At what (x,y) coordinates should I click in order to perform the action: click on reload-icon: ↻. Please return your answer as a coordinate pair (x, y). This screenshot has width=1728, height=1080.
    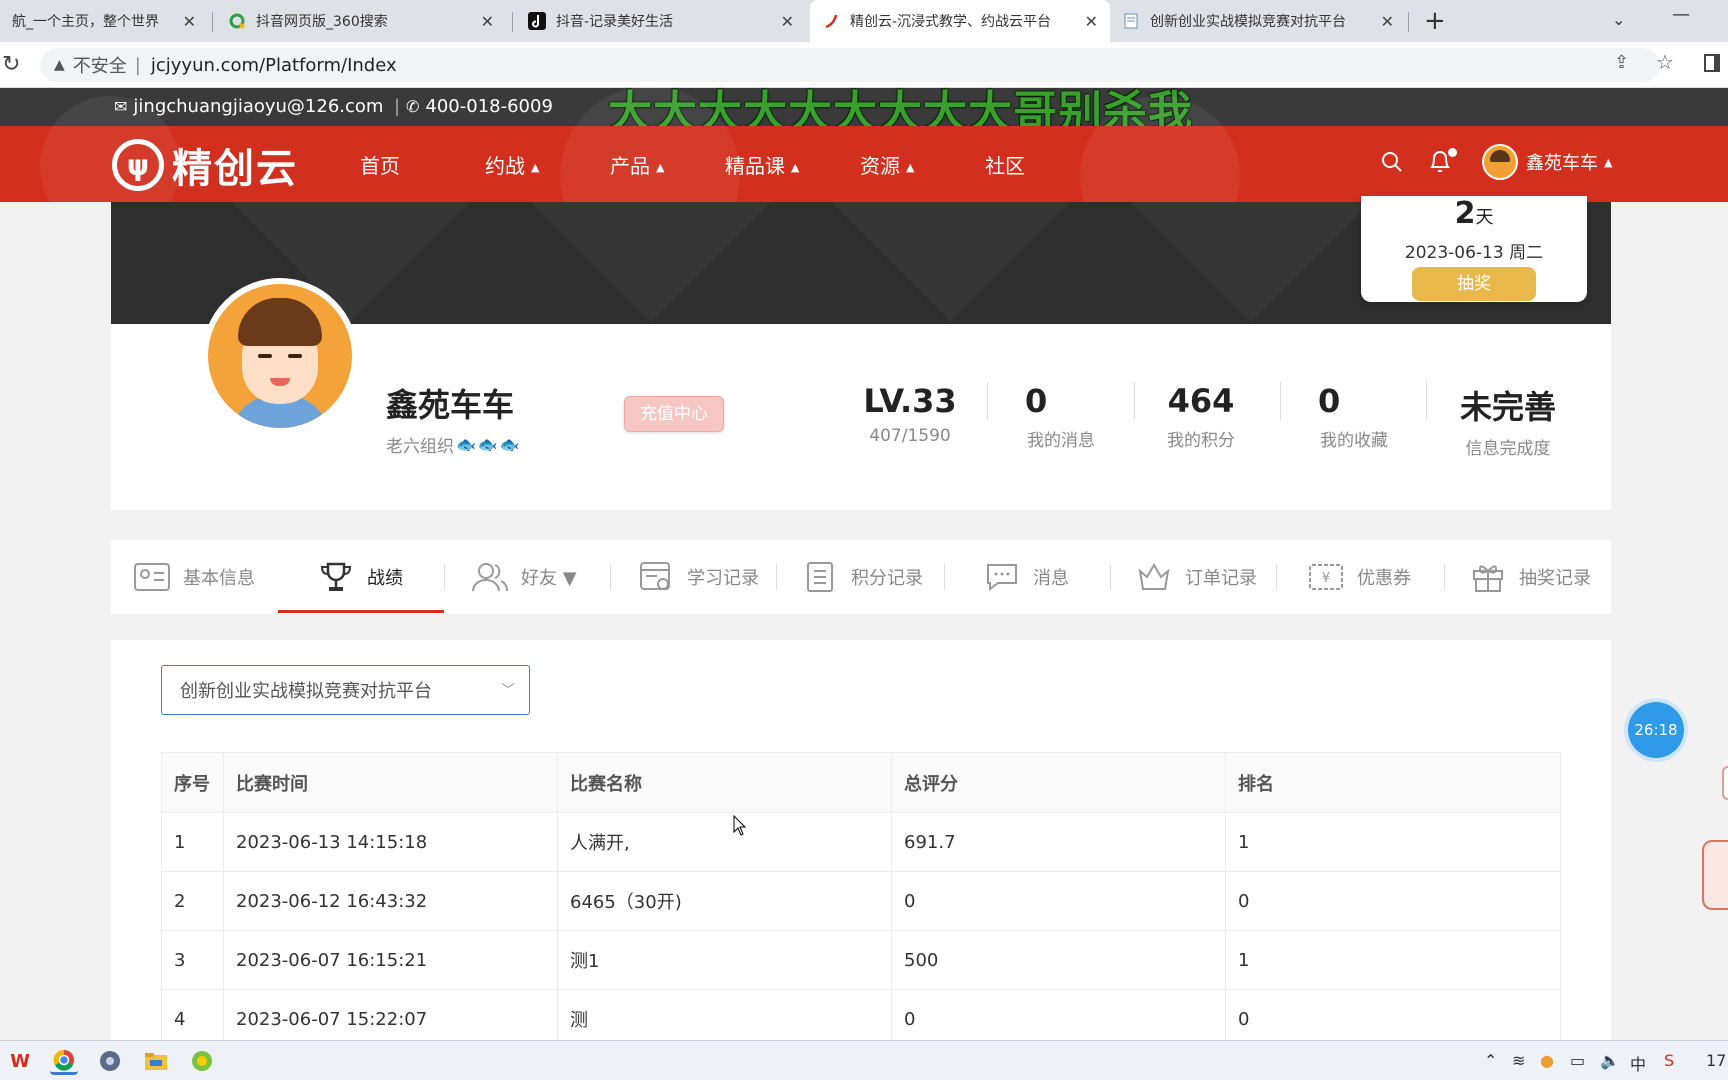
    Looking at the image, I should click on (11, 64).